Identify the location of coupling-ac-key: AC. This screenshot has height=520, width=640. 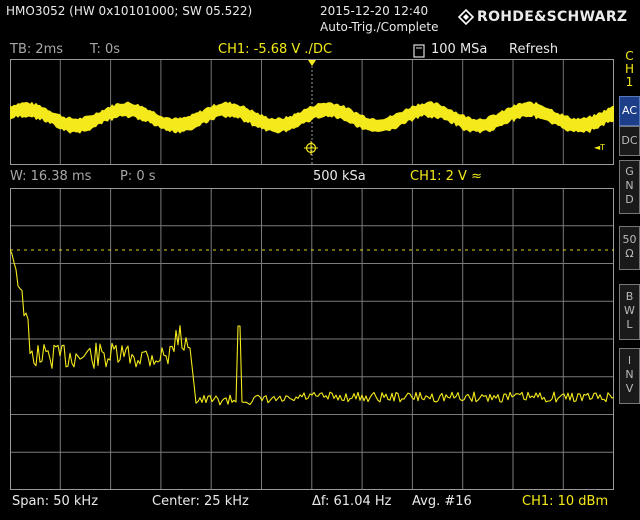
(629, 111).